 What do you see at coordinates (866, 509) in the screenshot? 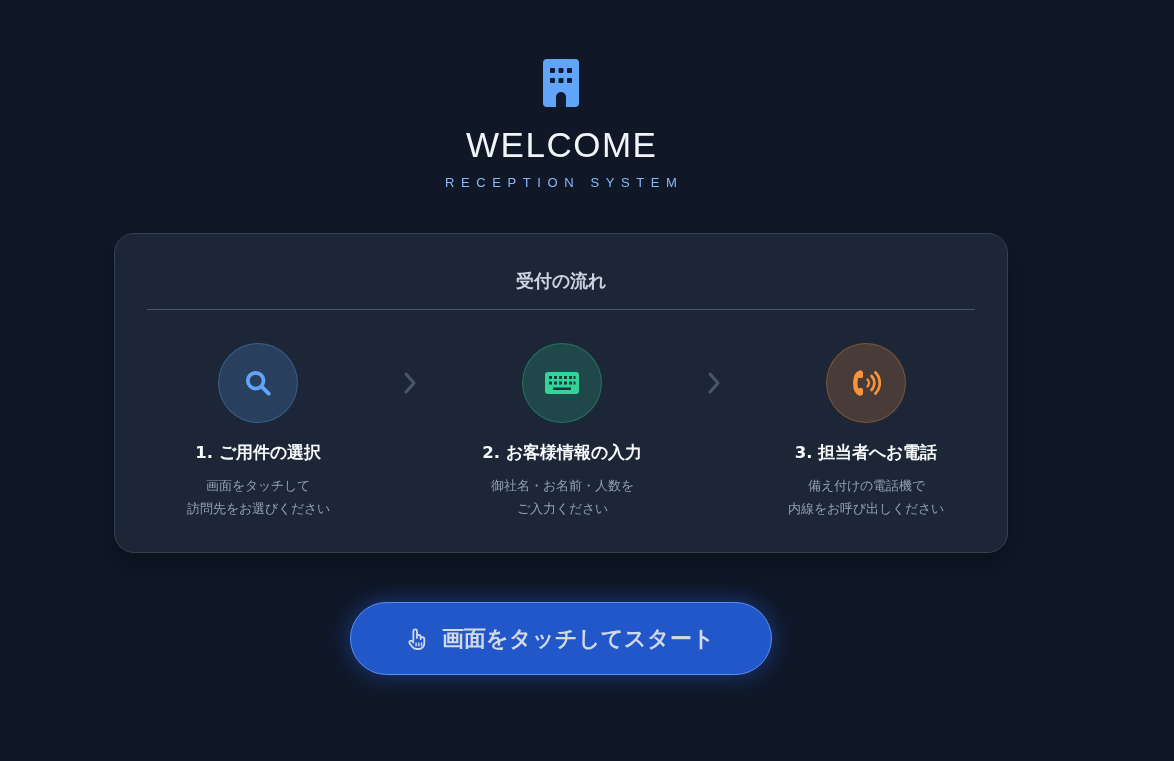
I see `step-description: 内線をお呼び出しください` at bounding box center [866, 509].